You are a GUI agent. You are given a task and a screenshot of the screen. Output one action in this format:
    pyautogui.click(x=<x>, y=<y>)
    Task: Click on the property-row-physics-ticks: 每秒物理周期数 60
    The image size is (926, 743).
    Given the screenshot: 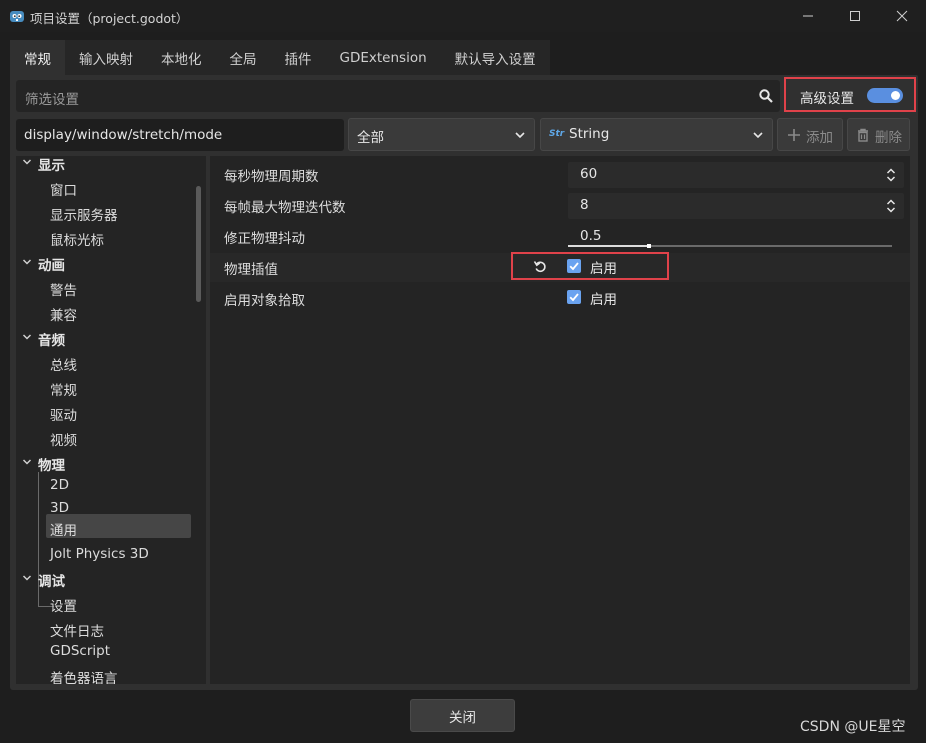 What is the action you would take?
    pyautogui.click(x=560, y=174)
    